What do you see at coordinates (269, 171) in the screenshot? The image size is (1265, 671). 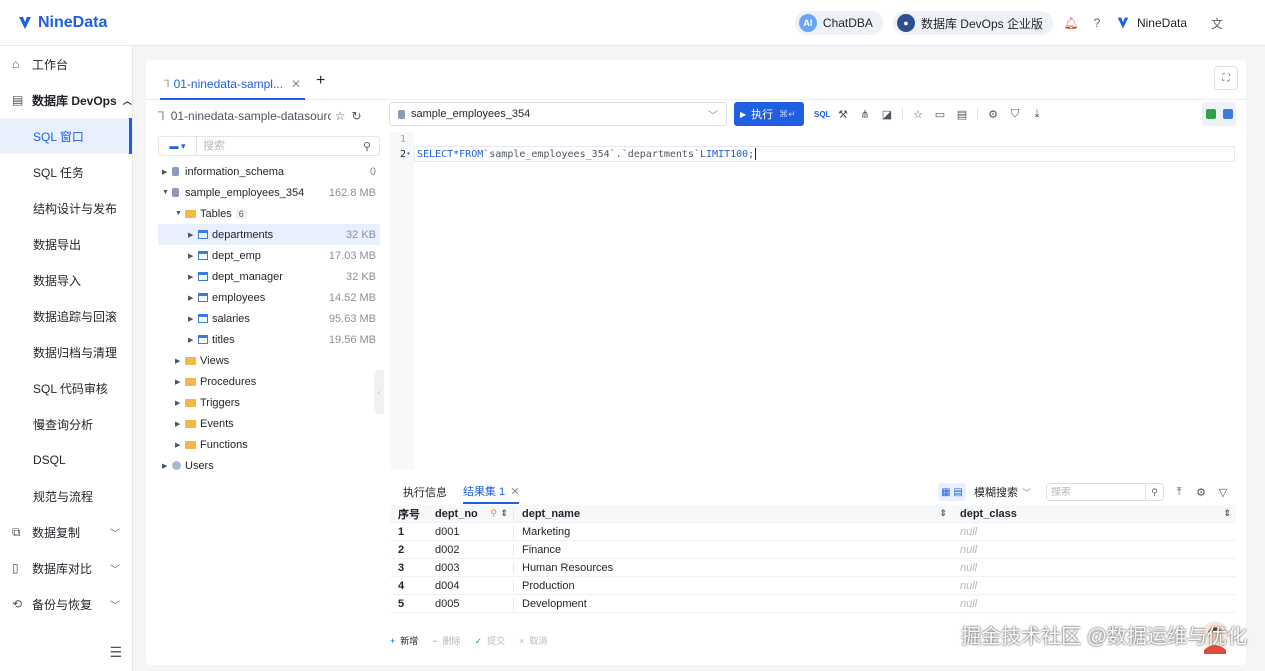 I see `tree-node-information-schema: ▶ information_schema 0` at bounding box center [269, 171].